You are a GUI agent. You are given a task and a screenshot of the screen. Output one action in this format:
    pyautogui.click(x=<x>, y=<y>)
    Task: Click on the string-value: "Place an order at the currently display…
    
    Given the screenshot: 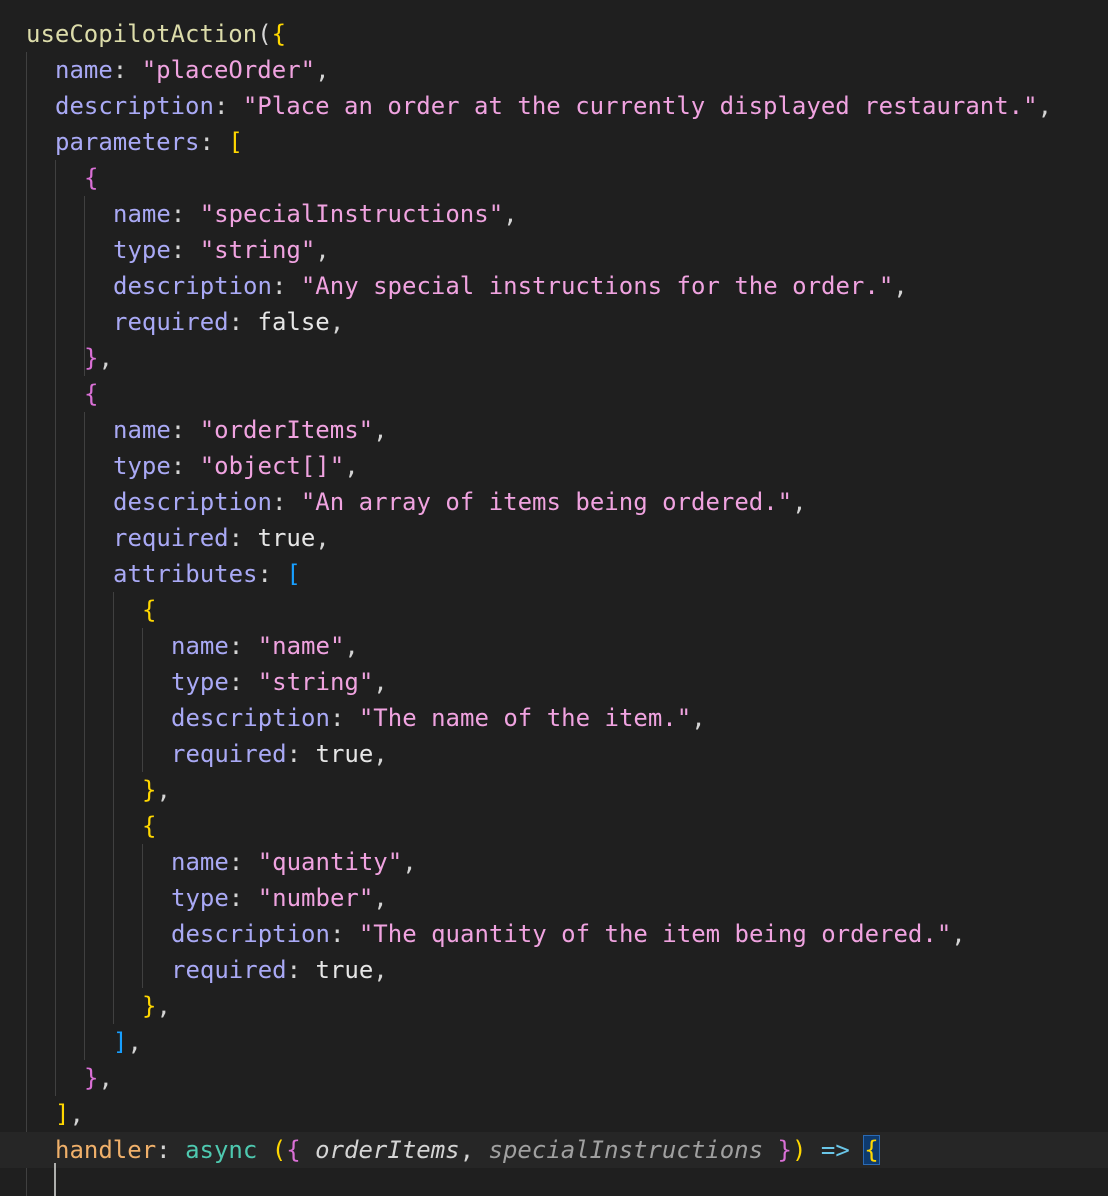 What is the action you would take?
    pyautogui.click(x=640, y=106)
    